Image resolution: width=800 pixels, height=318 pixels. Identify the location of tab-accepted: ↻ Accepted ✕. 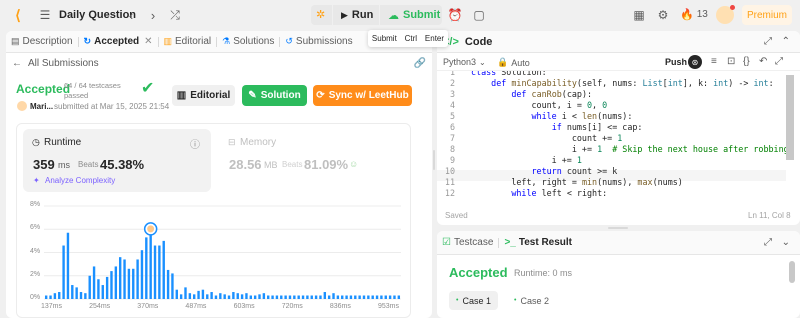
(118, 42).